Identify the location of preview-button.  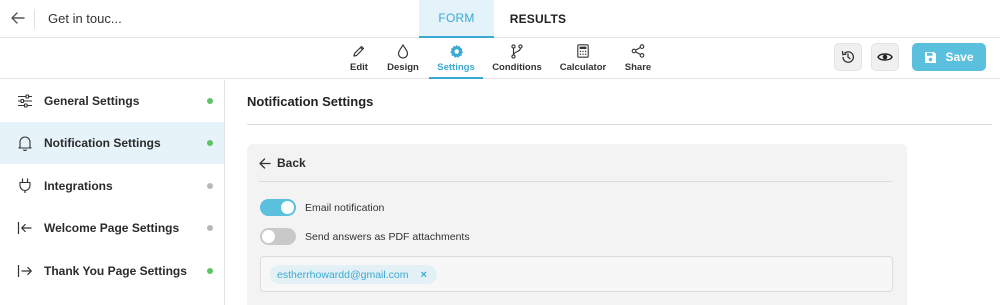
(885, 57).